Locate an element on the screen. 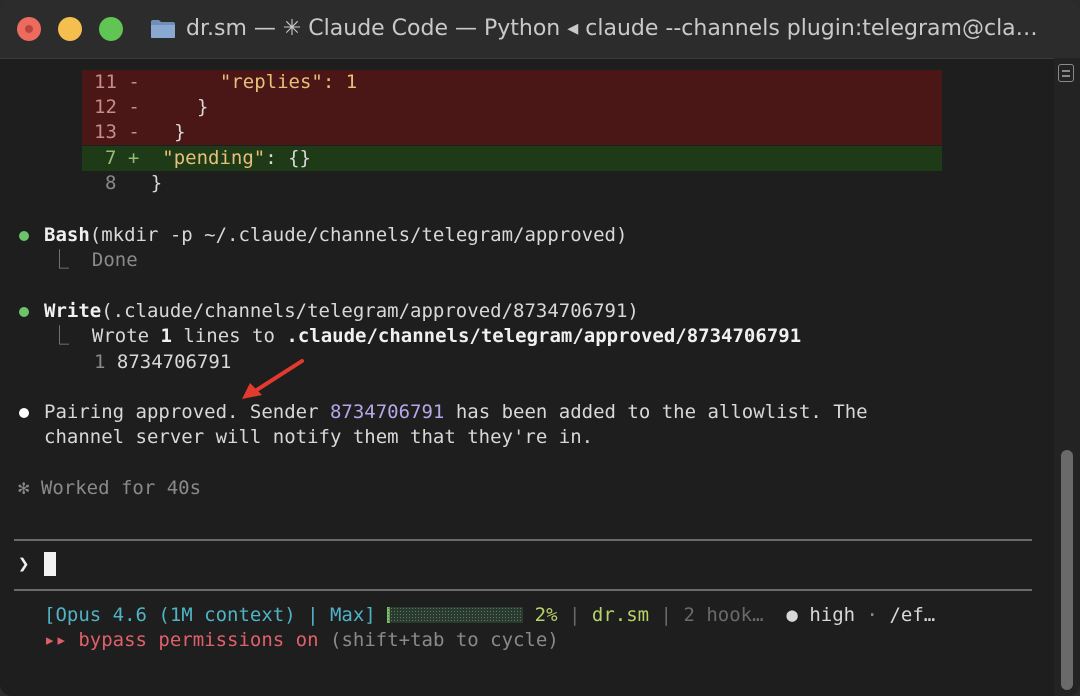  prompt-input is located at coordinates (50, 564).